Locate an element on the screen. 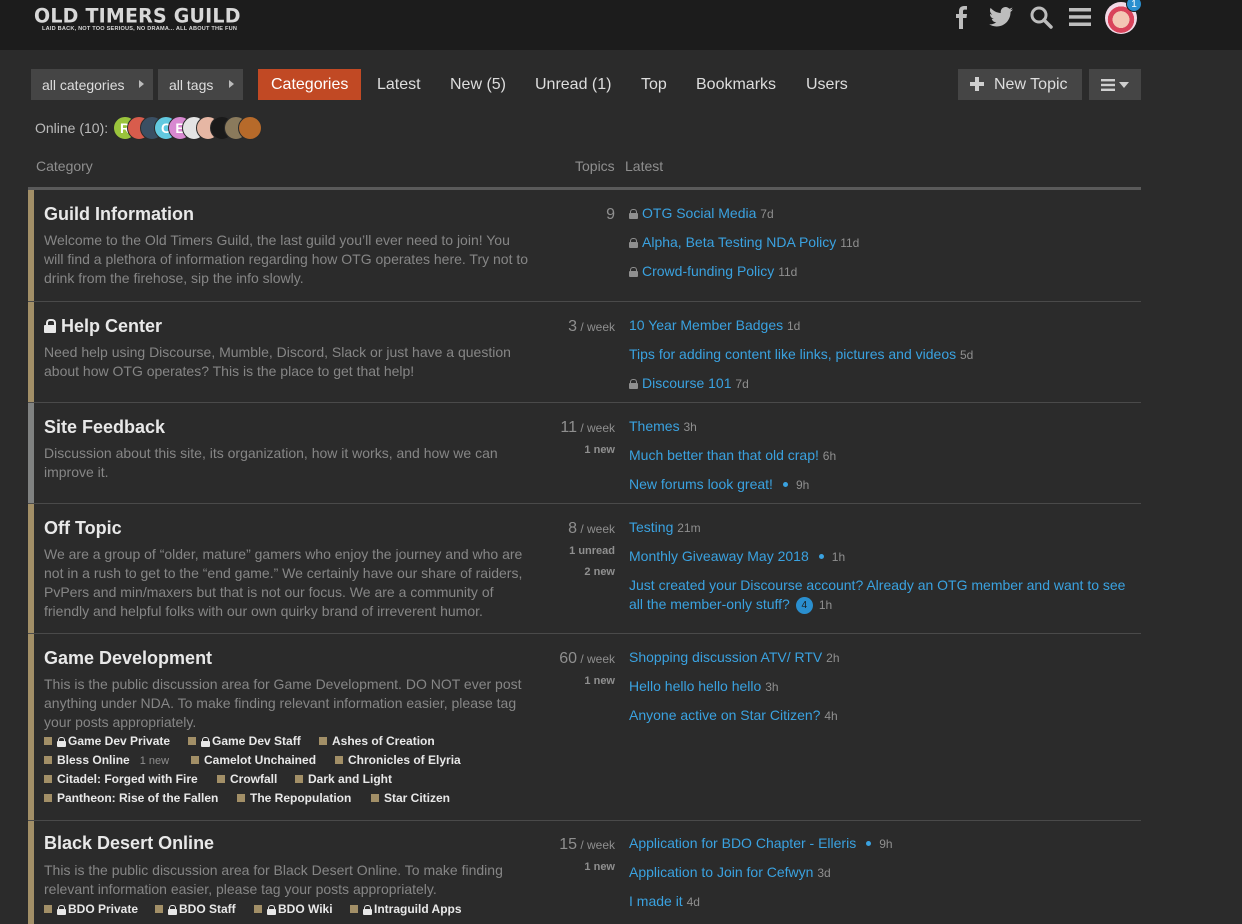  all-categories-dropdown: all categories is located at coordinates (92, 84).